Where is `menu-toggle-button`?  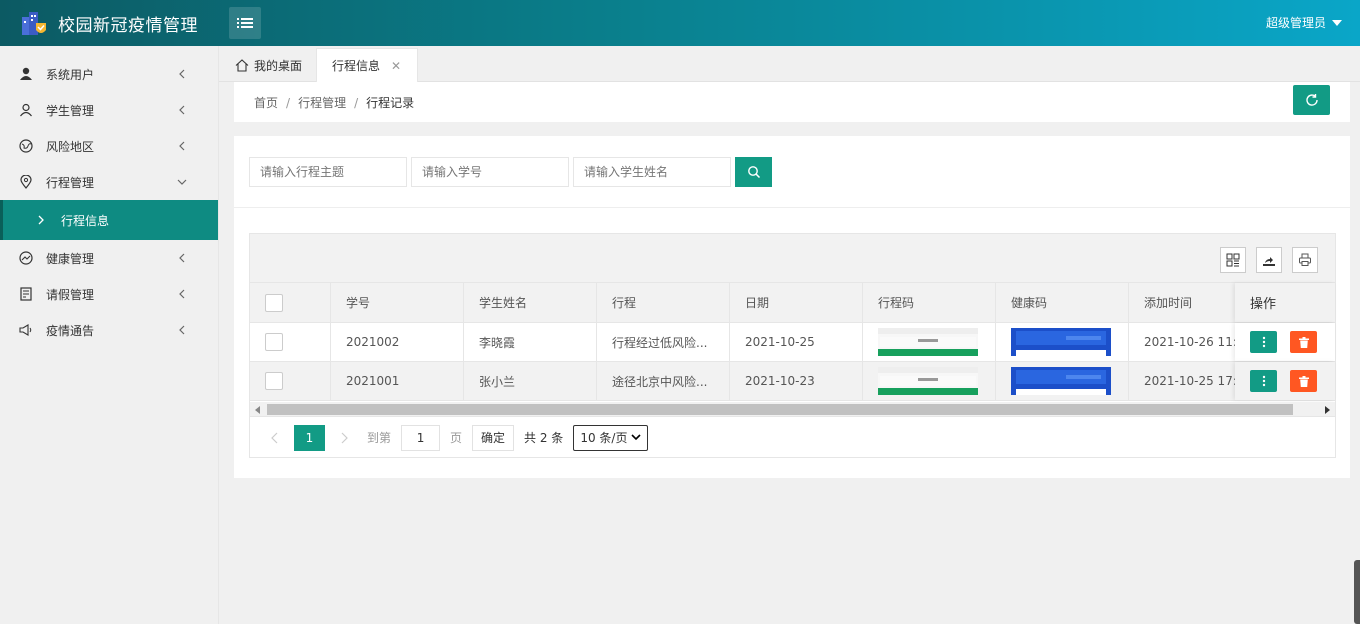 menu-toggle-button is located at coordinates (245, 23).